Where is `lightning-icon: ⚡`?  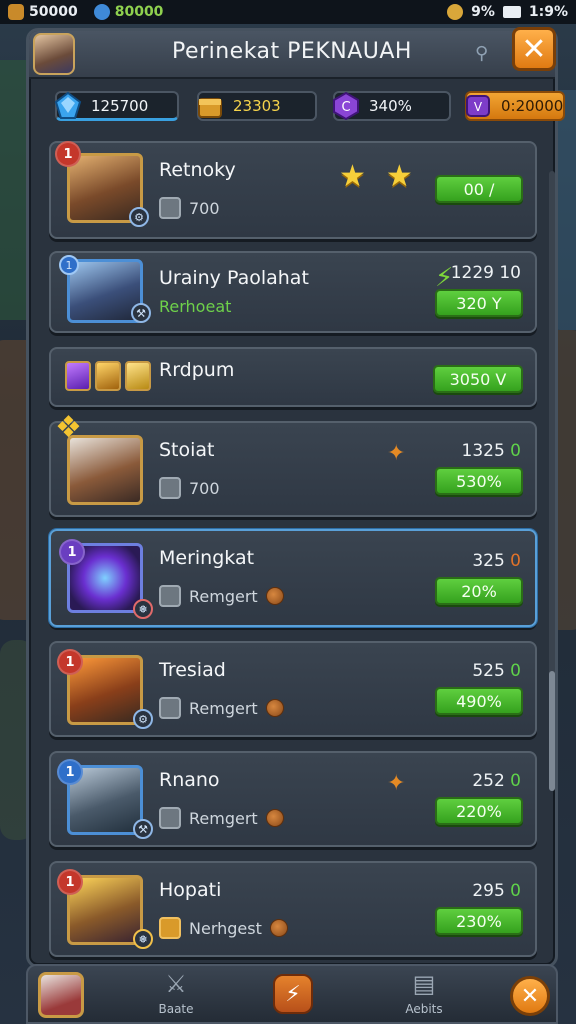
lightning-icon: ⚡ is located at coordinates (293, 994).